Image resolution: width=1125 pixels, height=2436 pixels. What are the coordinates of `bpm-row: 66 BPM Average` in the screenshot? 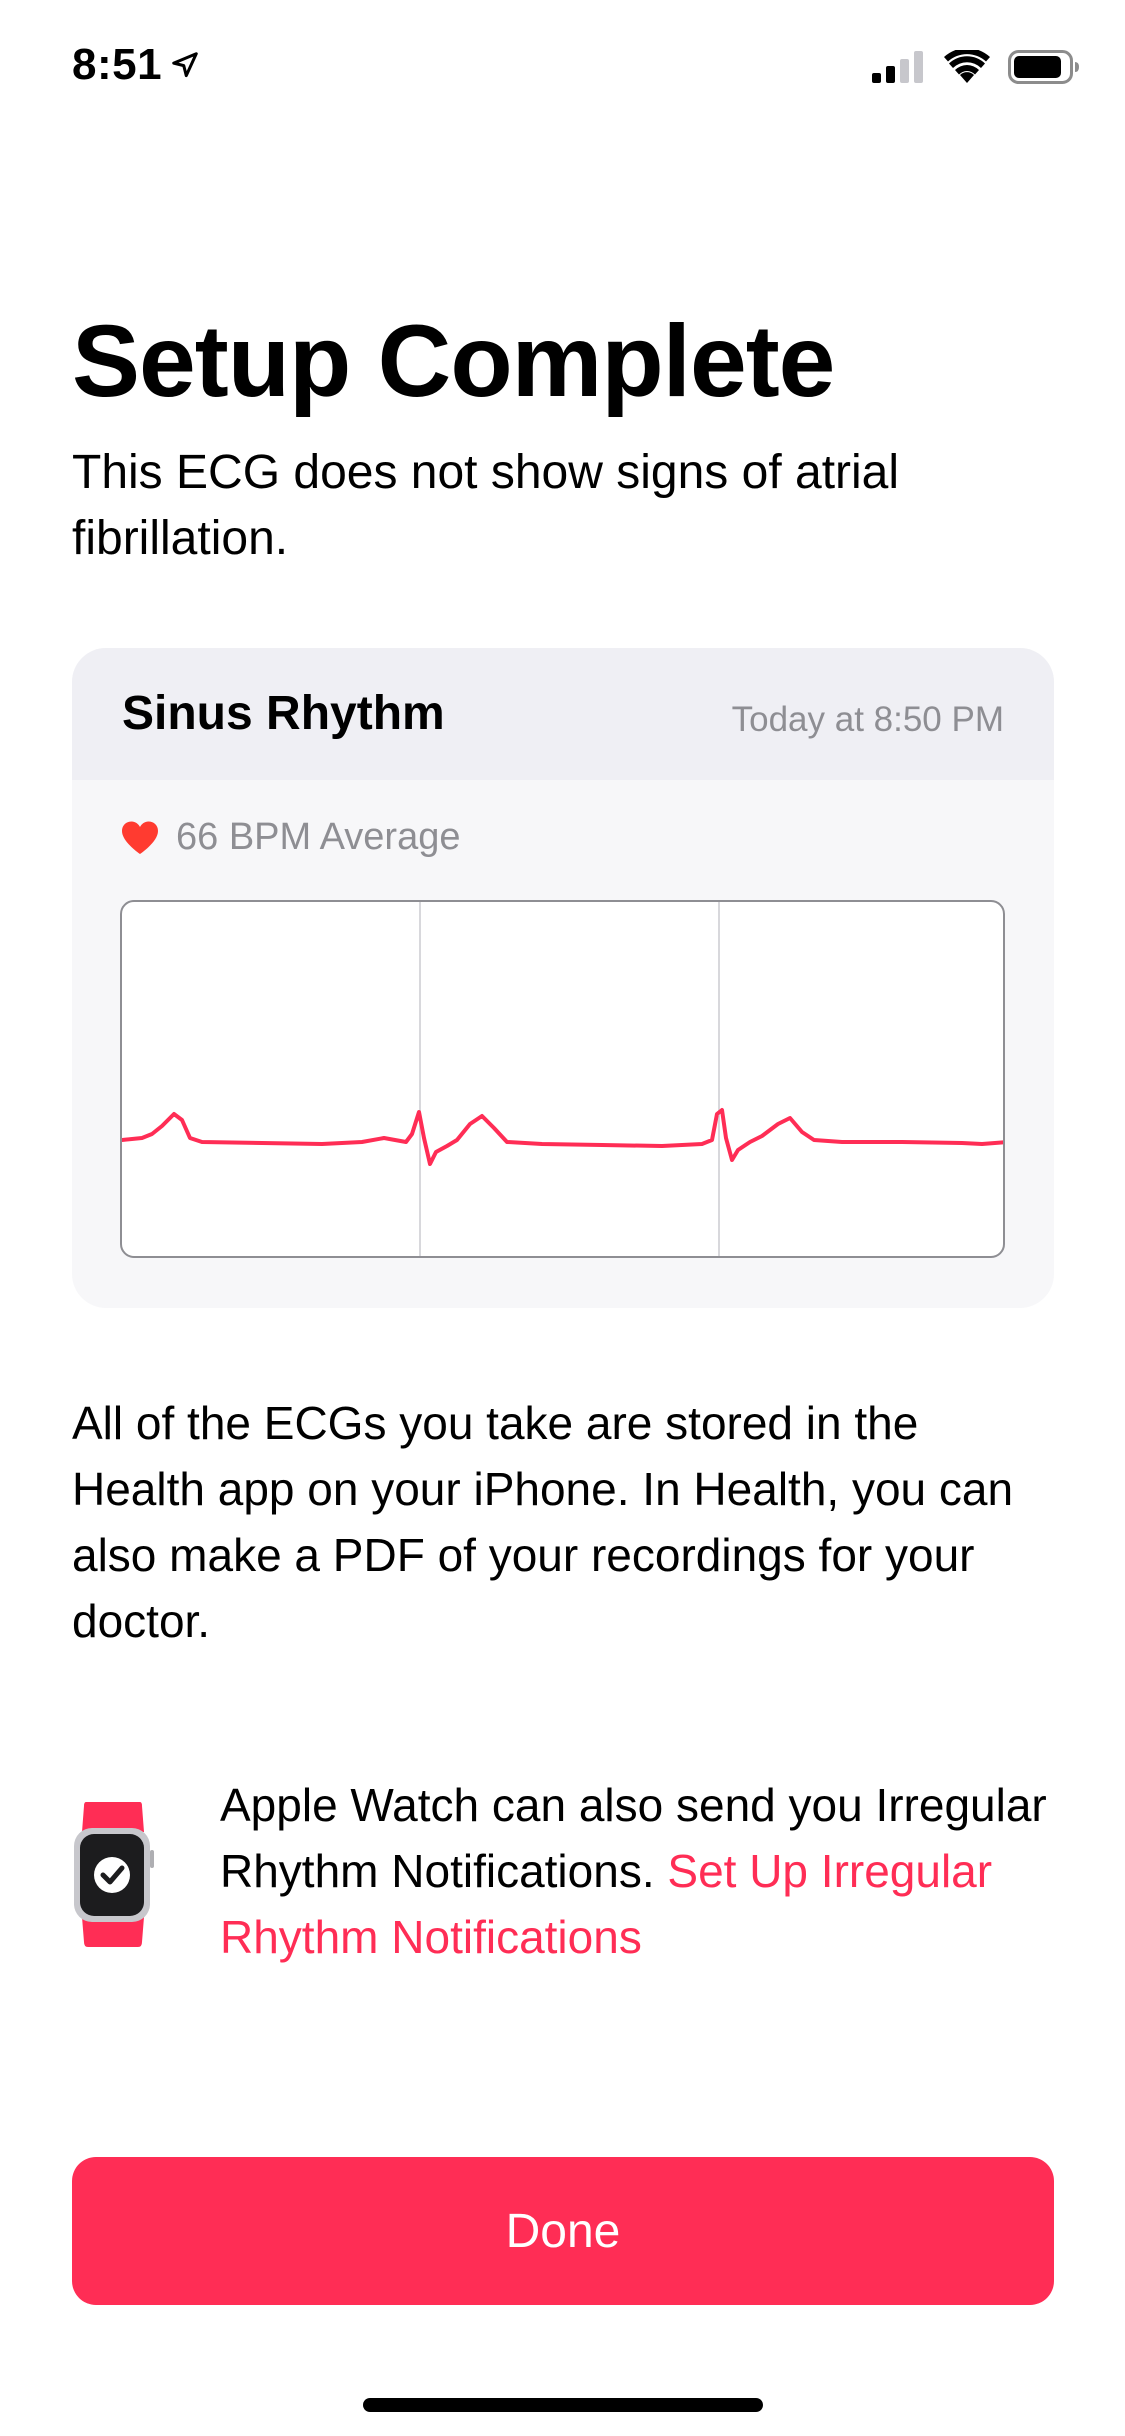 It's located at (290, 837).